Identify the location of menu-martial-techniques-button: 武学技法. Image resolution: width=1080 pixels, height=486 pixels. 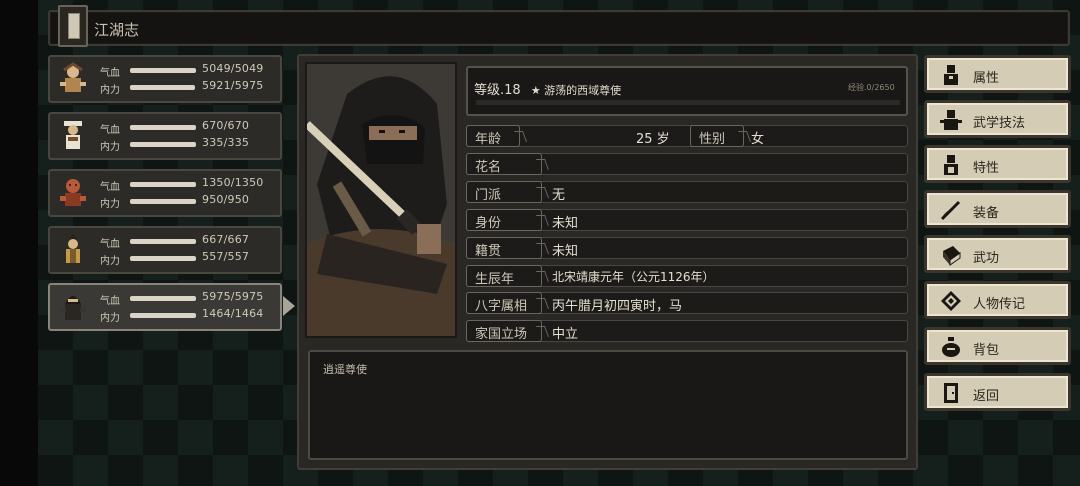
(997, 119).